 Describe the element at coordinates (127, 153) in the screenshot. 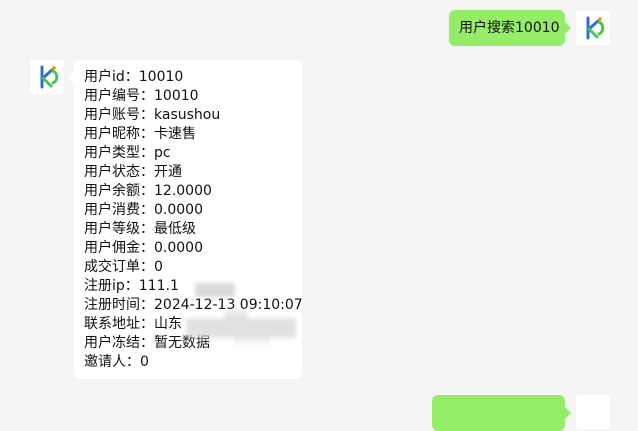

I see `user-info-line: 用户类型：pc` at that location.